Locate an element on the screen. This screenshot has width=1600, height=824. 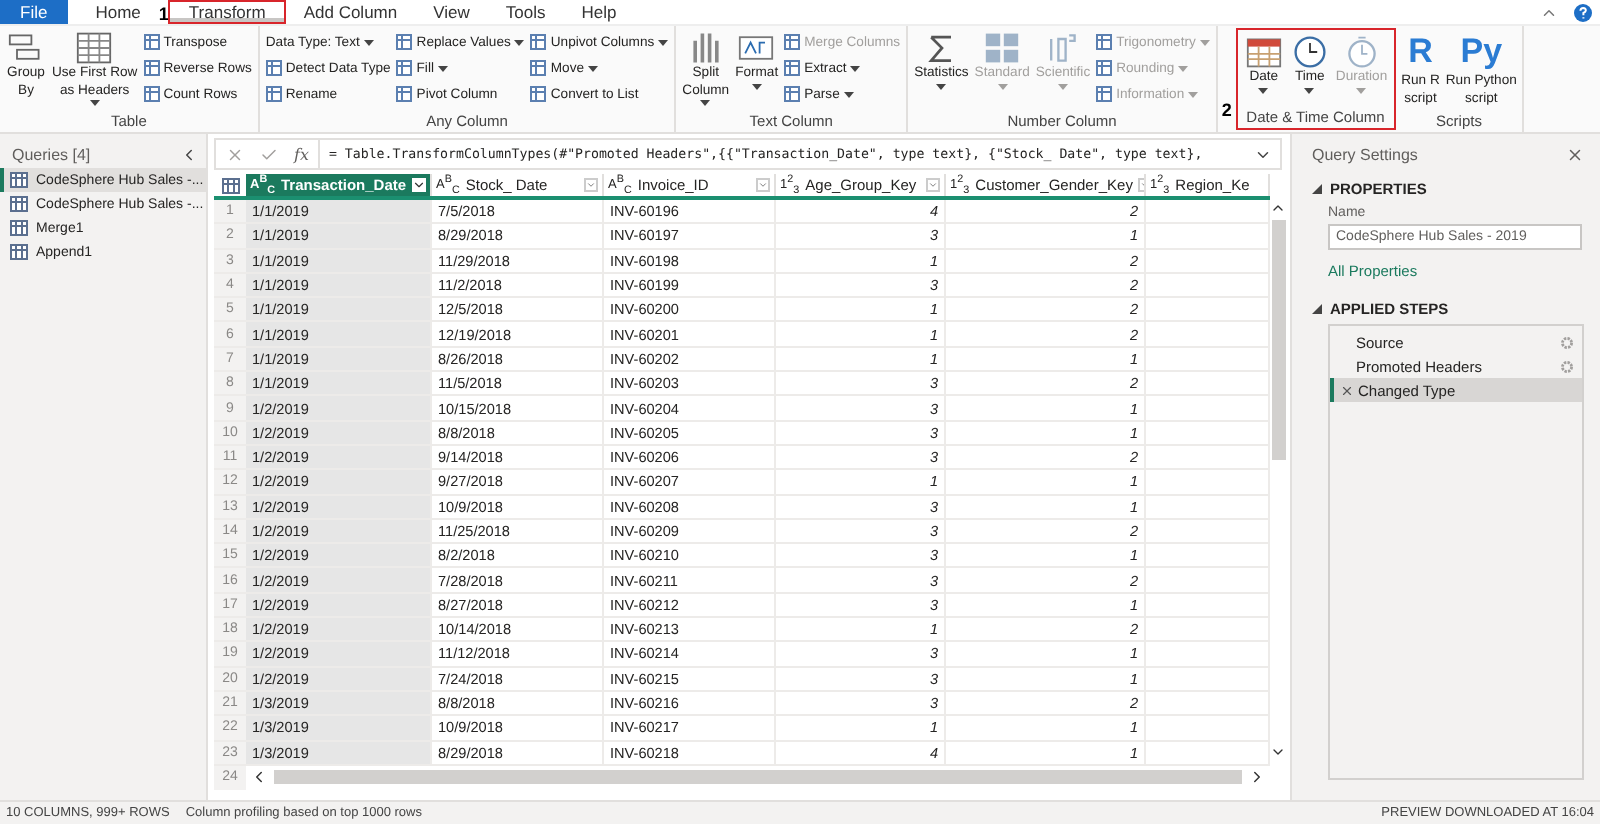
ribbon-tab: View is located at coordinates (451, 12).